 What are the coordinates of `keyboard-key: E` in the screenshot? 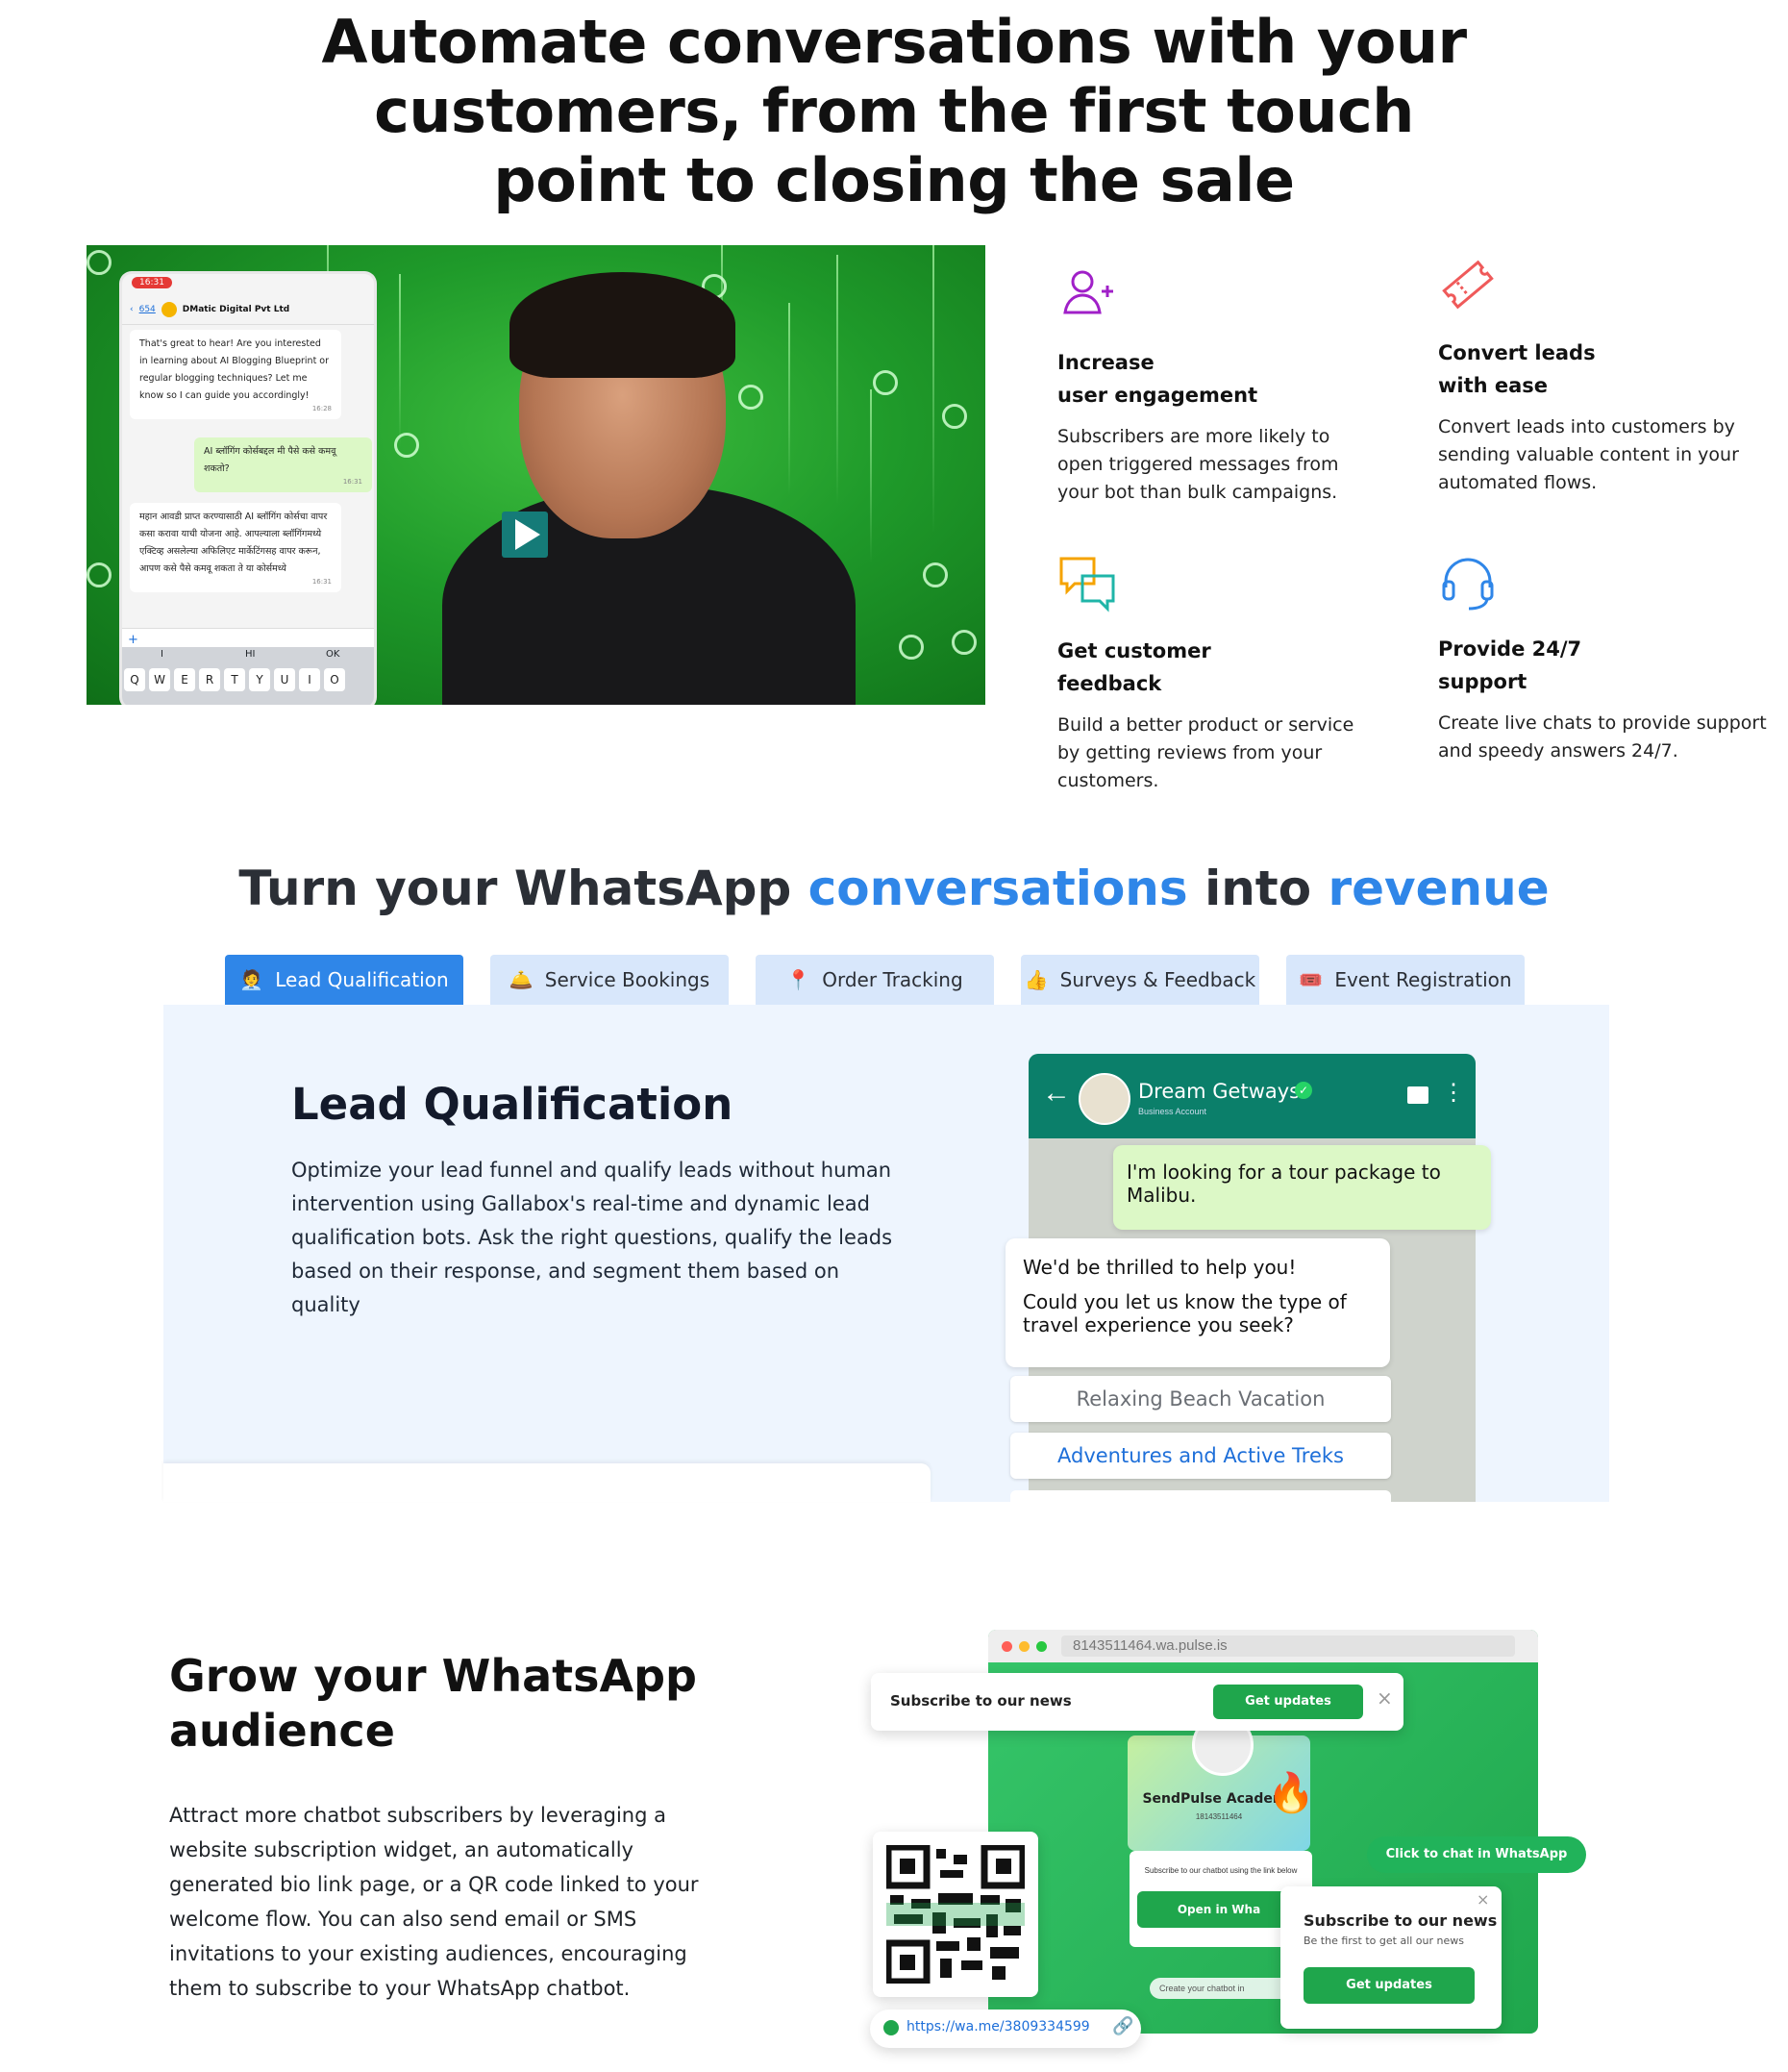 It's located at (184, 679).